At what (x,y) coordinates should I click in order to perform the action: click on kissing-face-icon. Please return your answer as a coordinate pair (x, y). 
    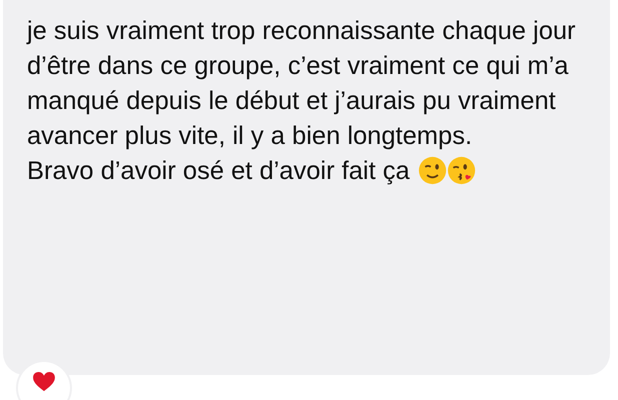
    Looking at the image, I should click on (461, 170).